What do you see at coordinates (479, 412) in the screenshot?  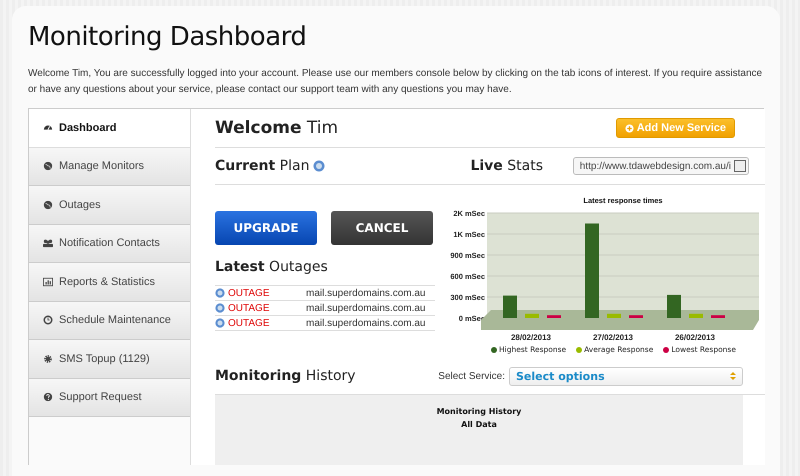 I see `panel-title: Monitoring History` at bounding box center [479, 412].